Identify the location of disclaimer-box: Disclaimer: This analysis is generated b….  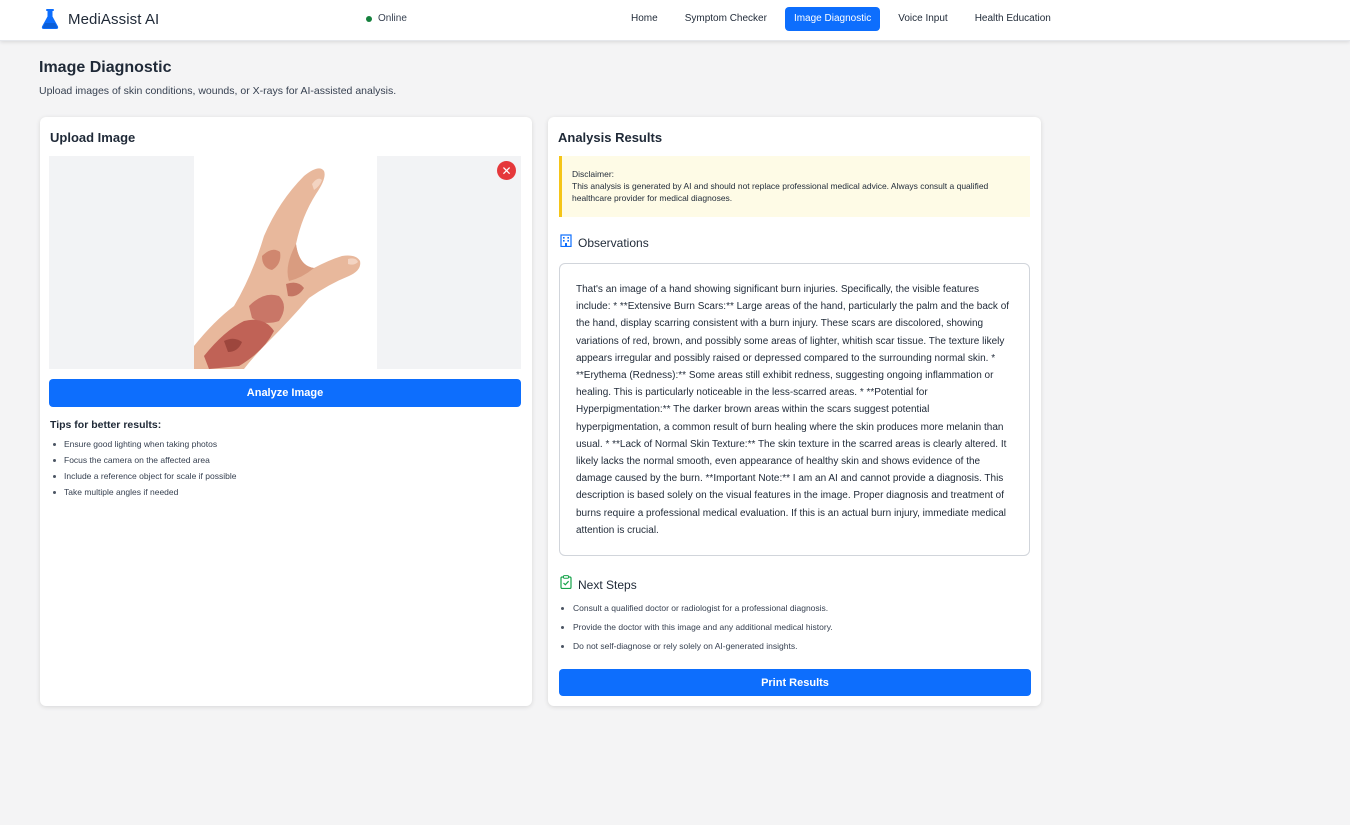
(794, 186).